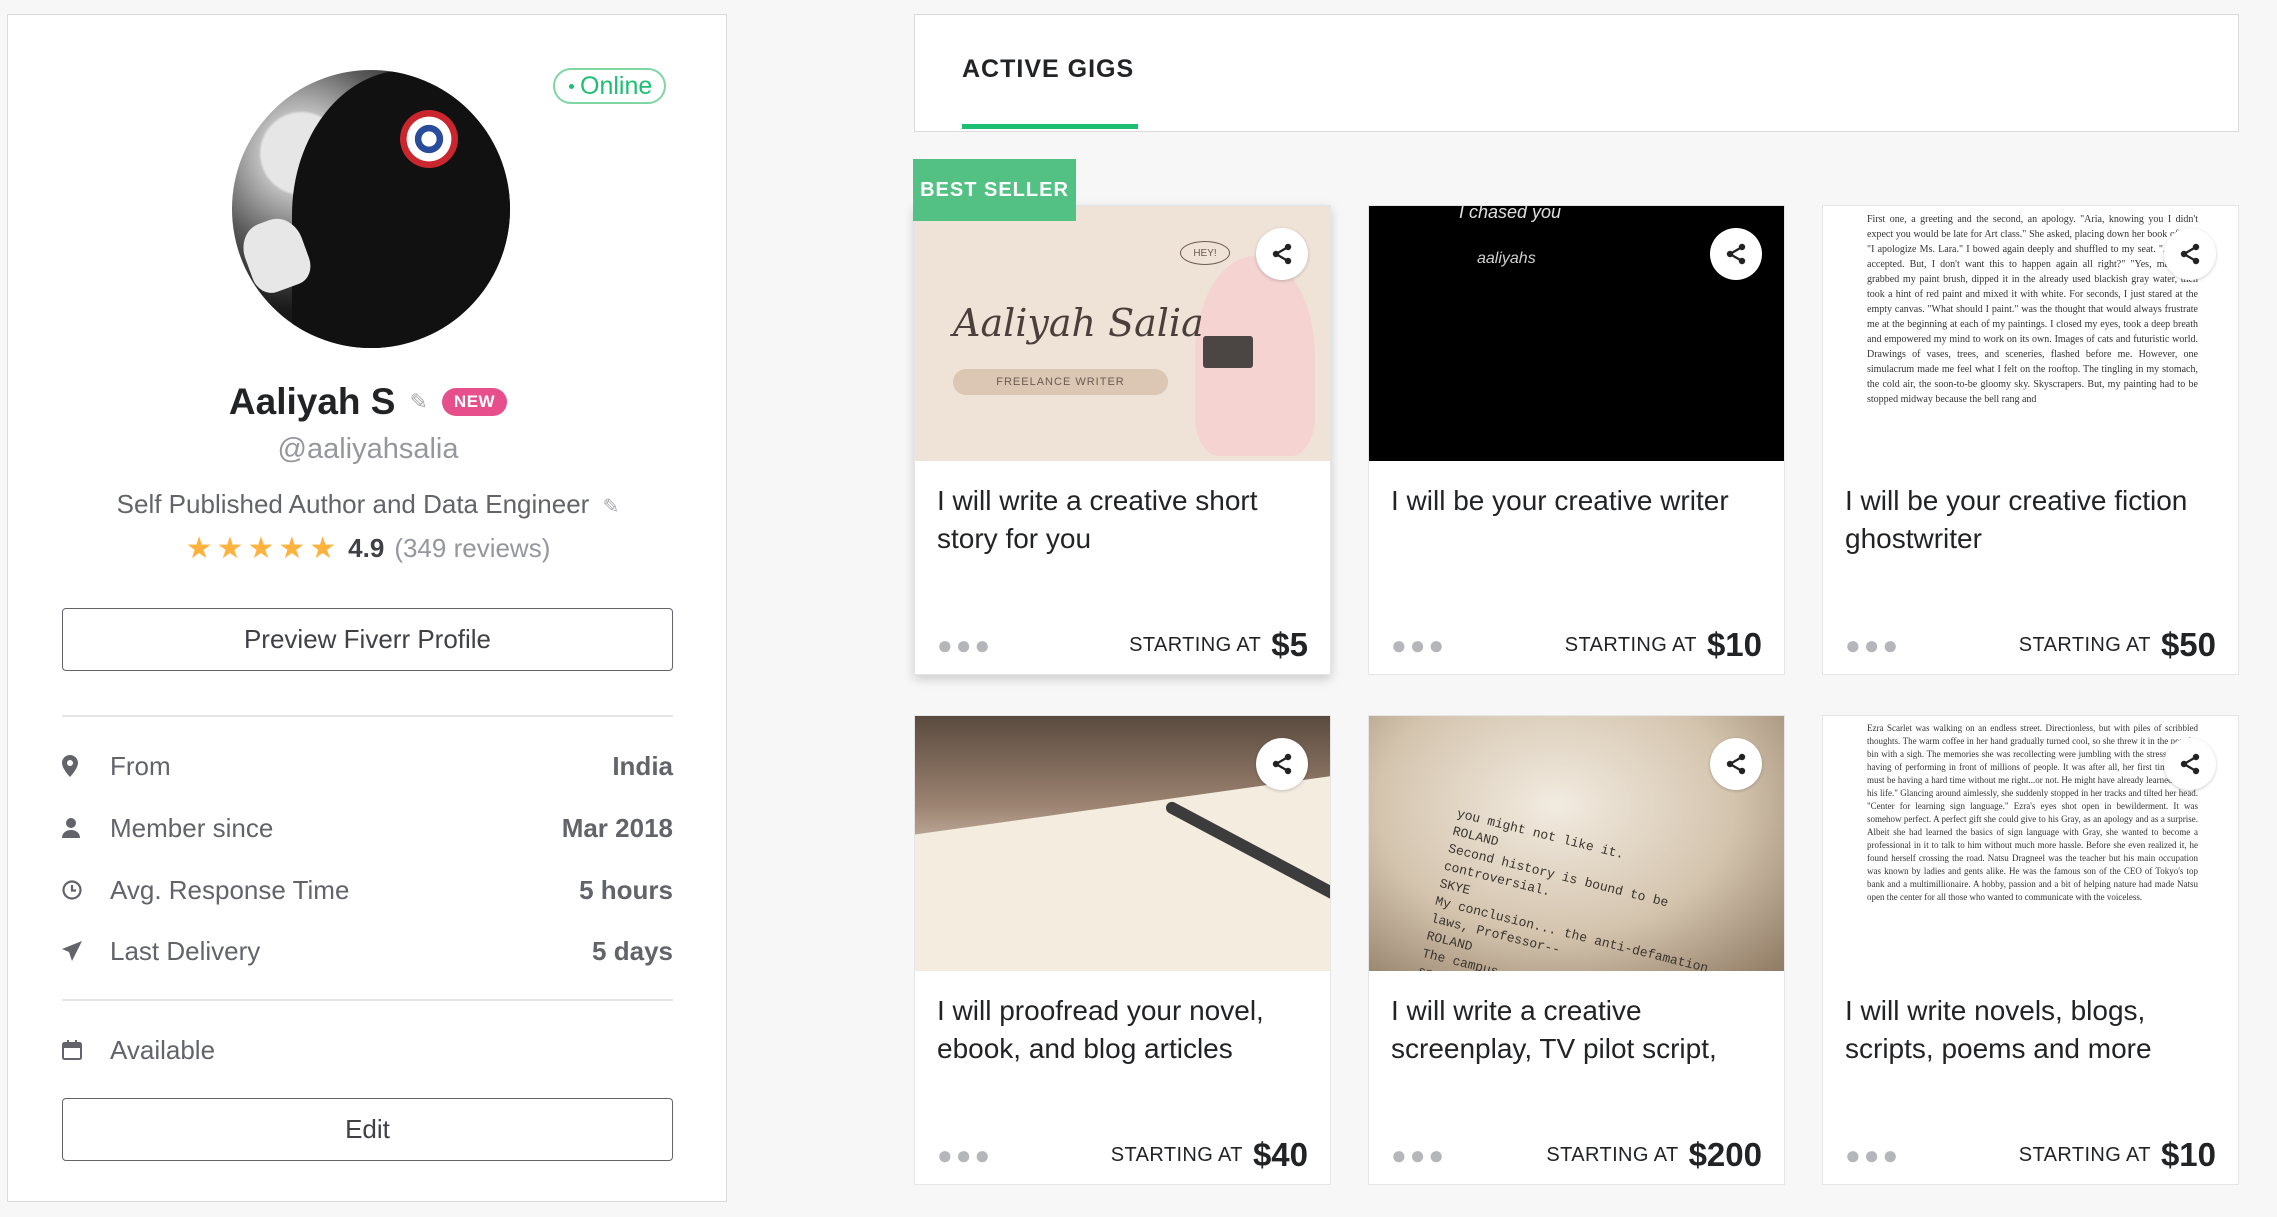  I want to click on stat-delivery-label: Last Delivery, so click(185, 950).